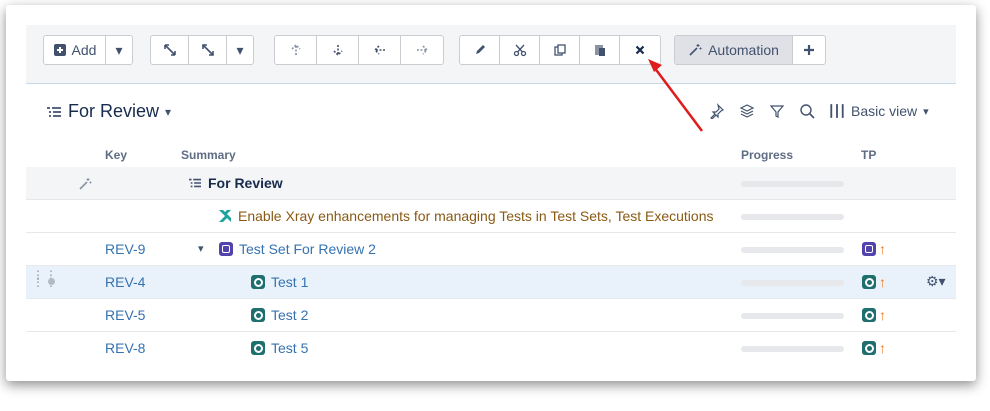 The width and height of the screenshot is (990, 411). I want to click on row-summary: Test 2, so click(279, 315).